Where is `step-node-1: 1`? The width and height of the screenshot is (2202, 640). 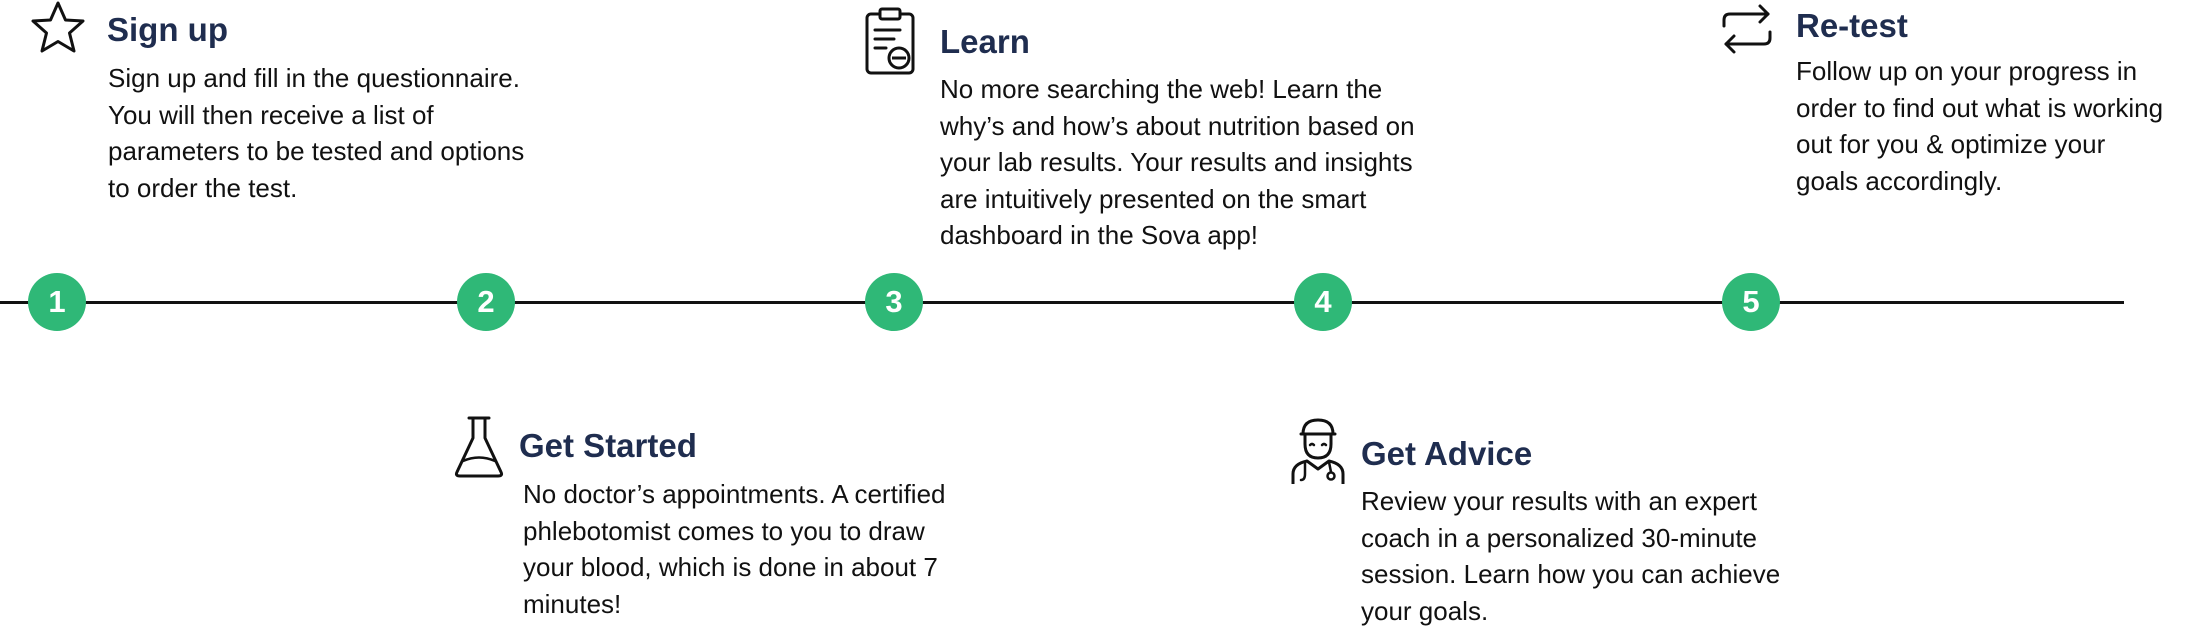 step-node-1: 1 is located at coordinates (57, 302).